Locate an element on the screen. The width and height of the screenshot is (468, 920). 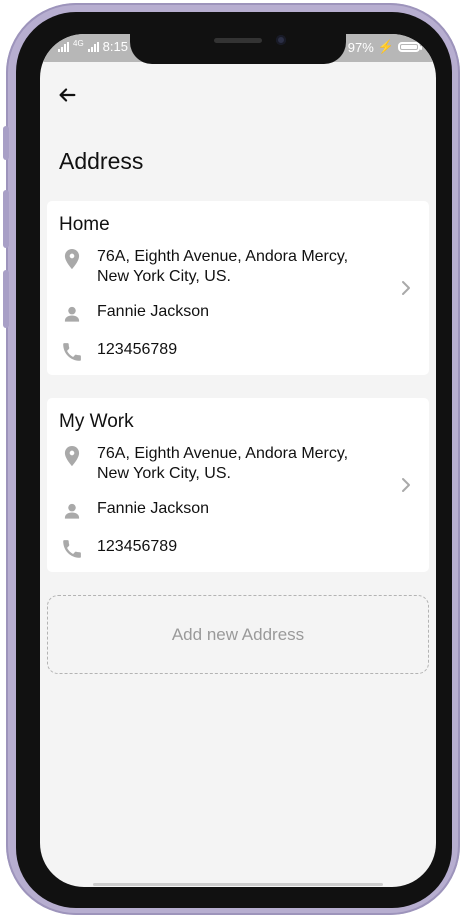
status-right-group: 97% ⚡ is located at coordinates (384, 47).